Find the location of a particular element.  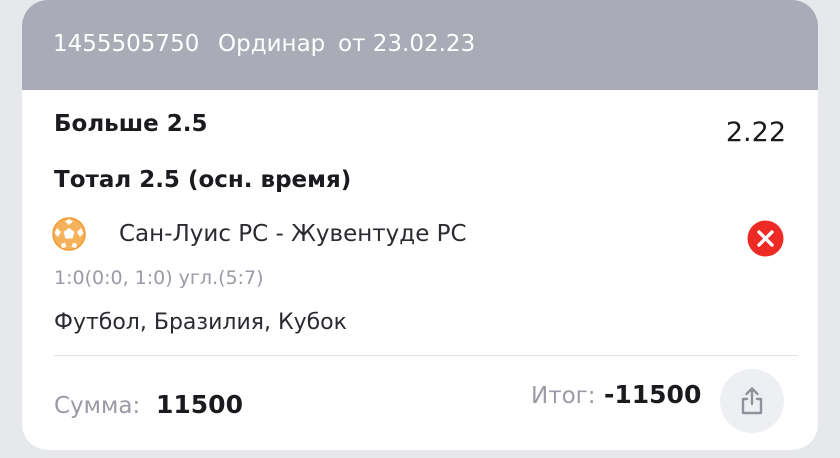

share-icon is located at coordinates (752, 401).